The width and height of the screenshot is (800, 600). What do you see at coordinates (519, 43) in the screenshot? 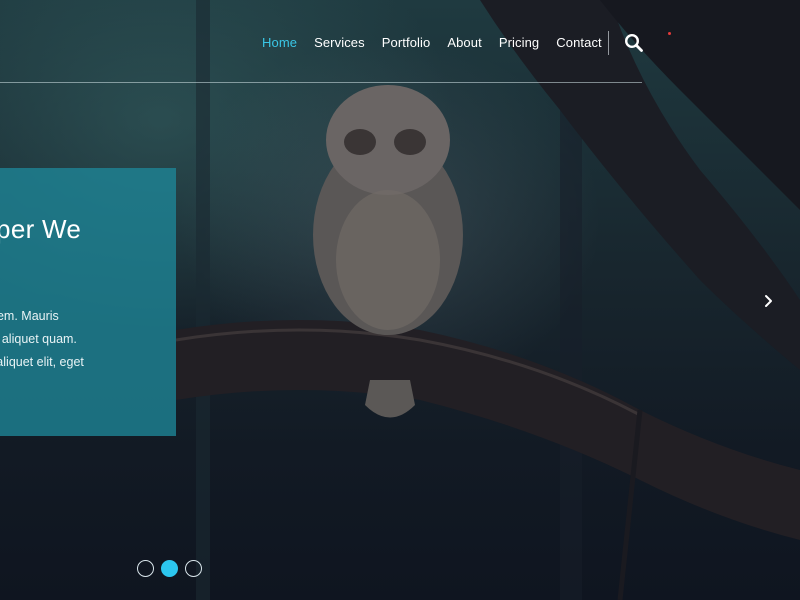
I see `nav-item-pricing: Pricing` at bounding box center [519, 43].